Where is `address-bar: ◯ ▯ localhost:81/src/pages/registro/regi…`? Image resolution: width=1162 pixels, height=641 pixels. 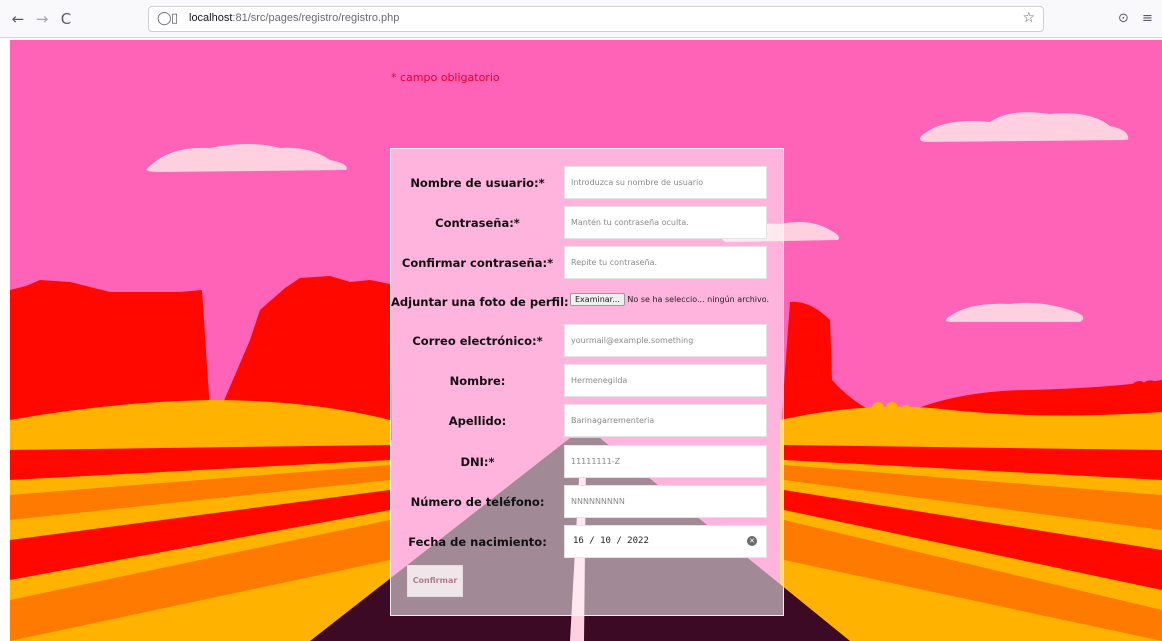
address-bar: ◯ ▯ localhost:81/src/pages/registro/regi… is located at coordinates (596, 19).